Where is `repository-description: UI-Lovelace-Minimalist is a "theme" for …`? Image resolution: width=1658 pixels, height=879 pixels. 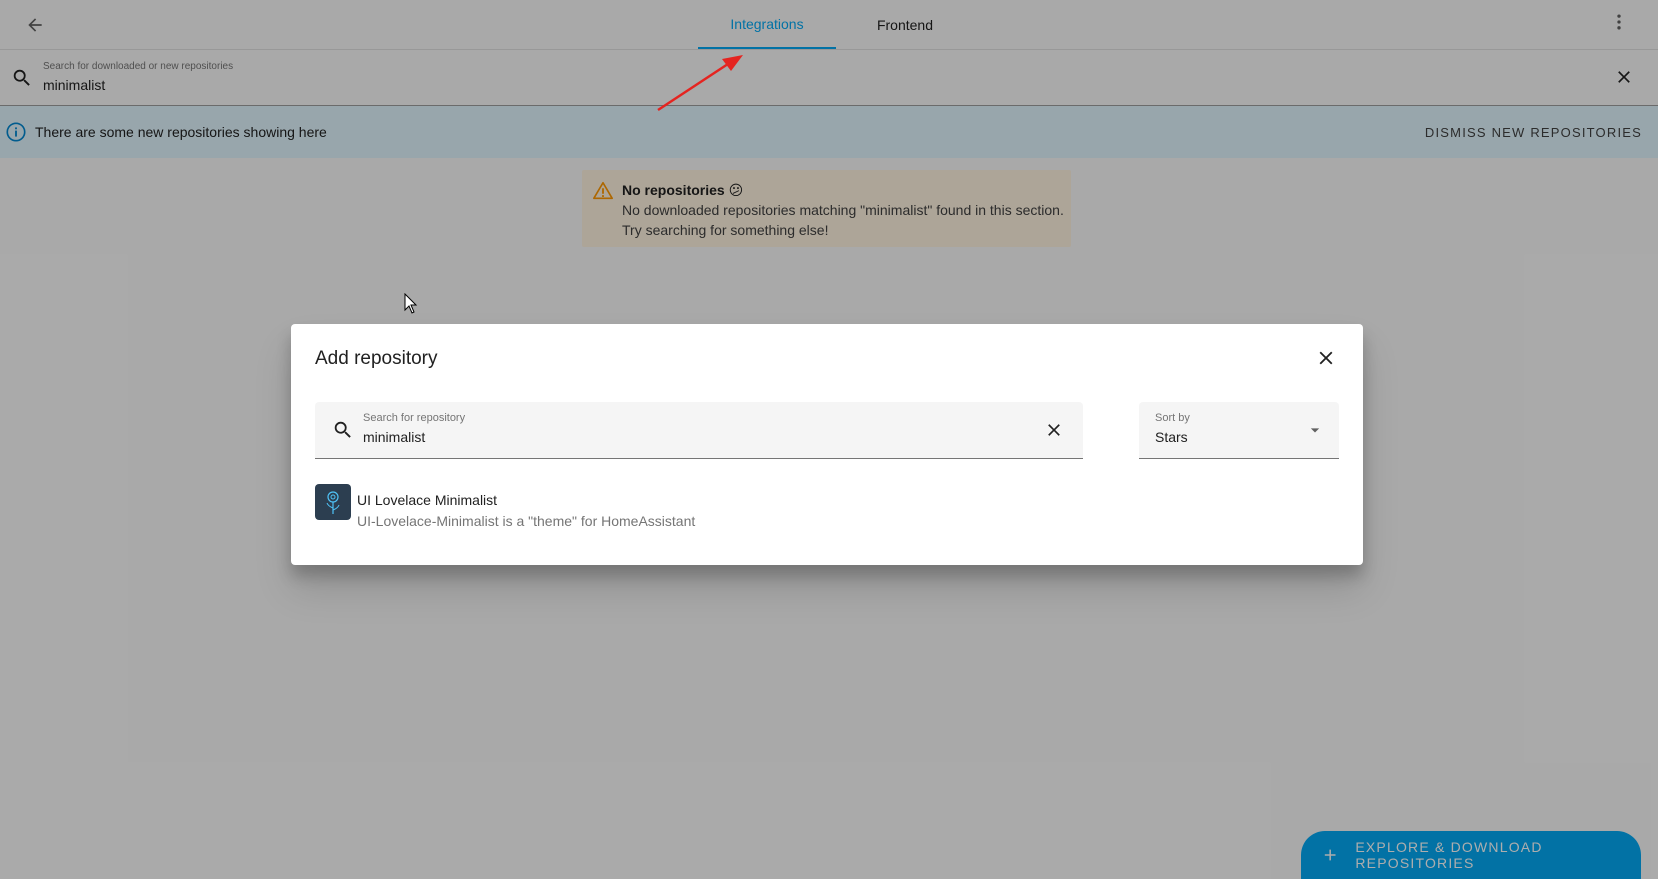 repository-description: UI-Lovelace-Minimalist is a "theme" for … is located at coordinates (526, 521).